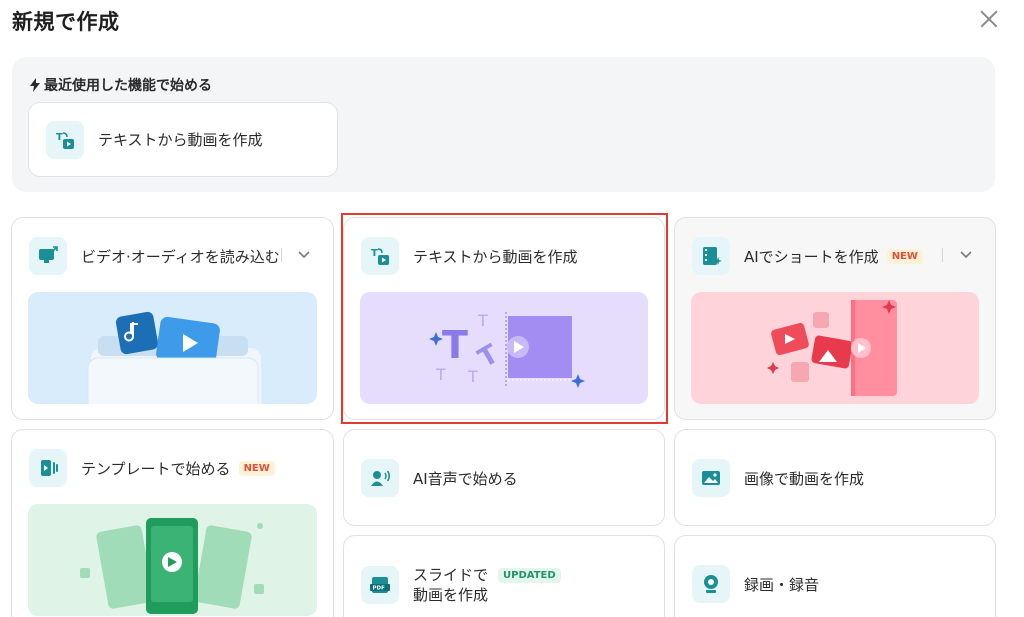 Image resolution: width=1024 pixels, height=617 pixels. I want to click on slides-card: PDF スライドで 動画を作成 UPDATED, so click(504, 576).